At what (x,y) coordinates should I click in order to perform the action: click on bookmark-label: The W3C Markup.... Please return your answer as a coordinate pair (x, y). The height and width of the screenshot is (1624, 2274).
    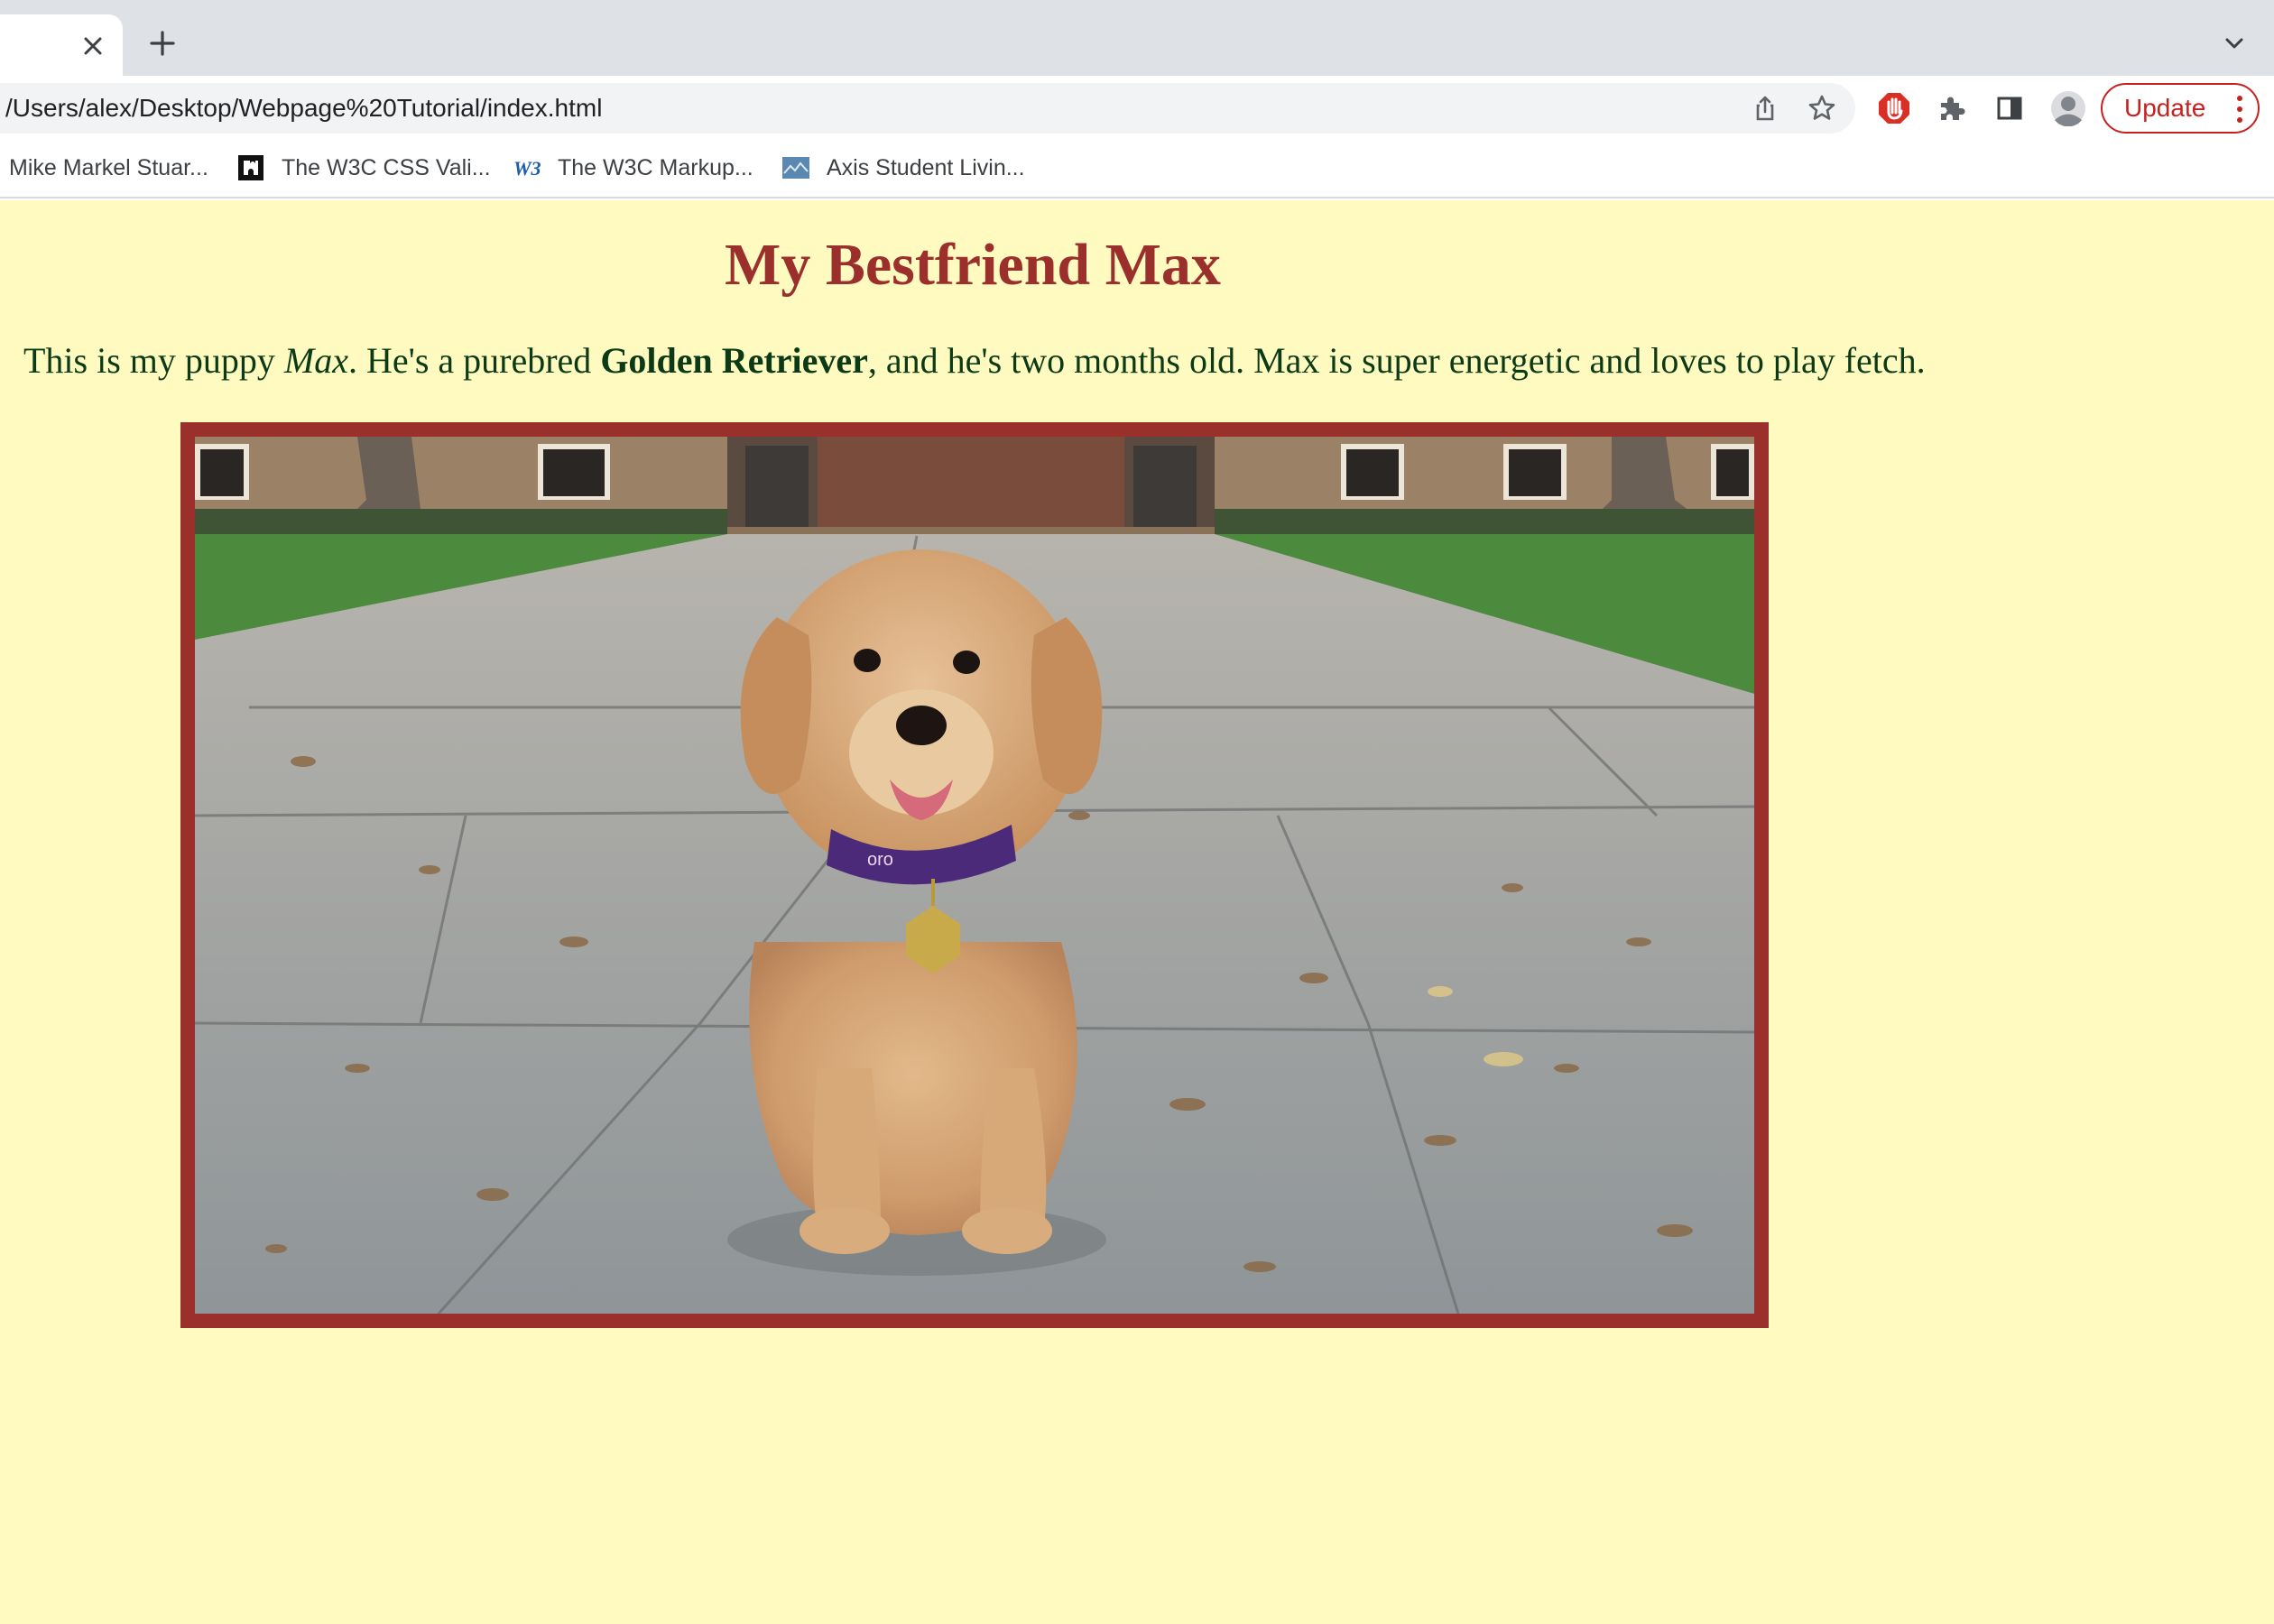
    Looking at the image, I should click on (656, 167).